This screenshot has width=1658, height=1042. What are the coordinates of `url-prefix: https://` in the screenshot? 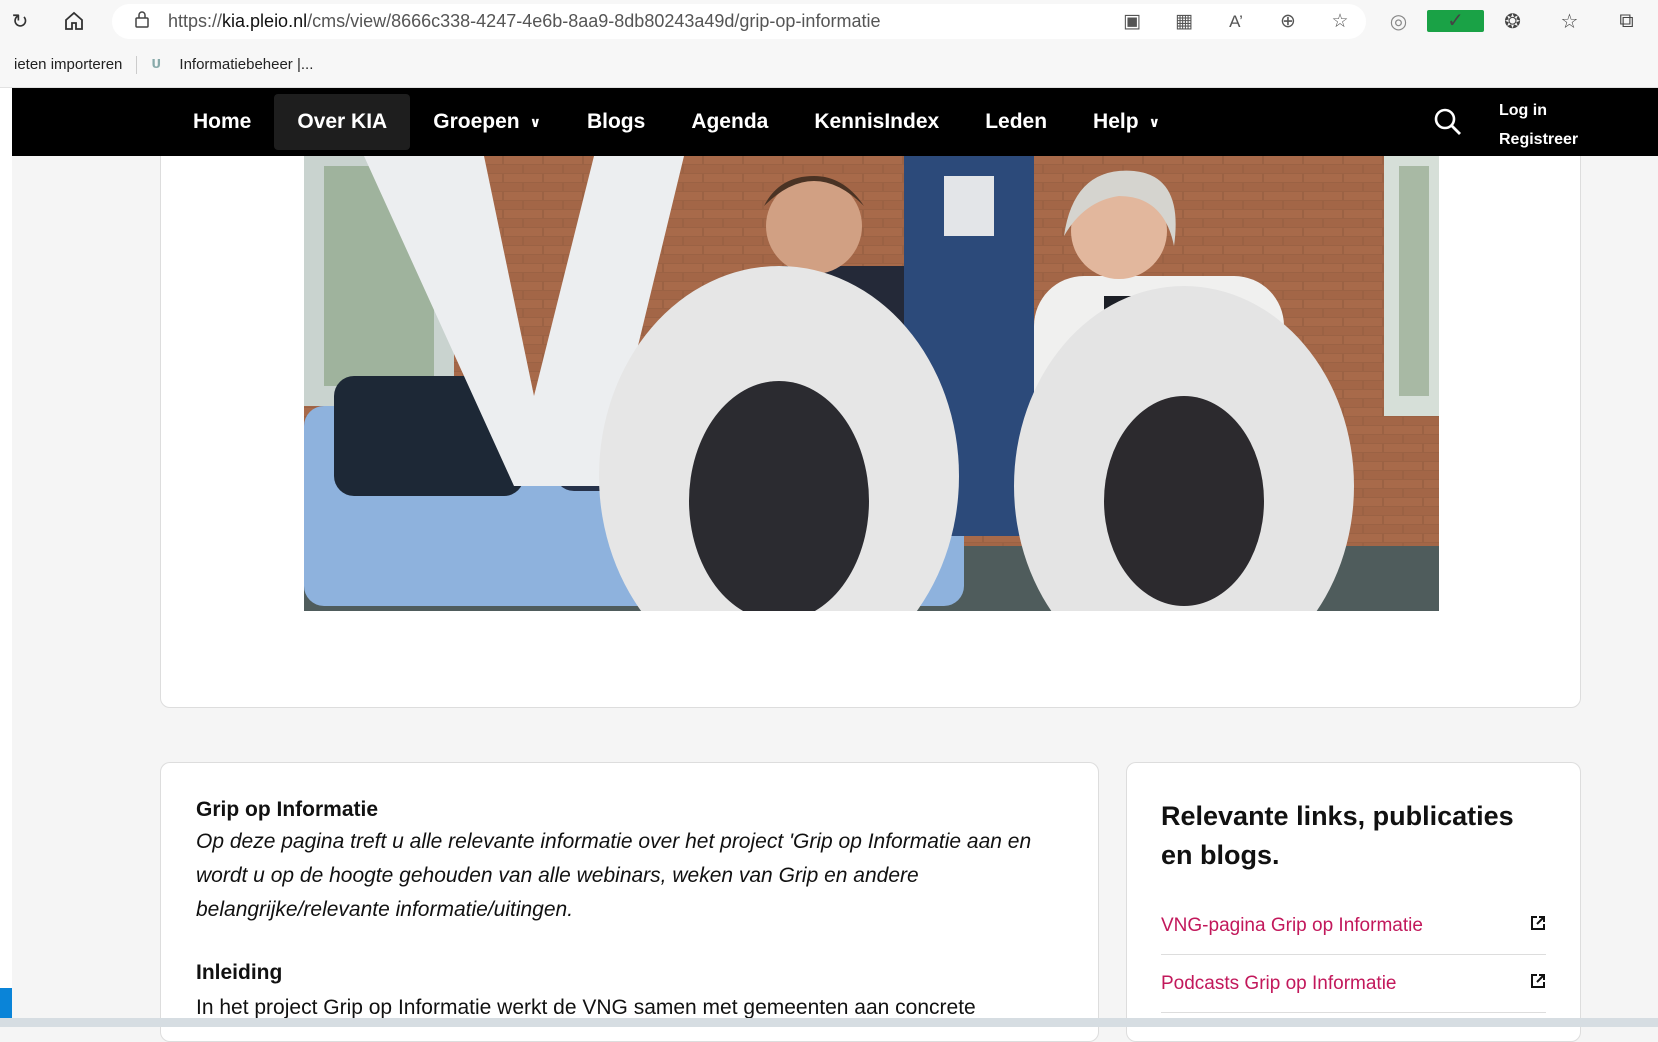 It's located at (195, 21).